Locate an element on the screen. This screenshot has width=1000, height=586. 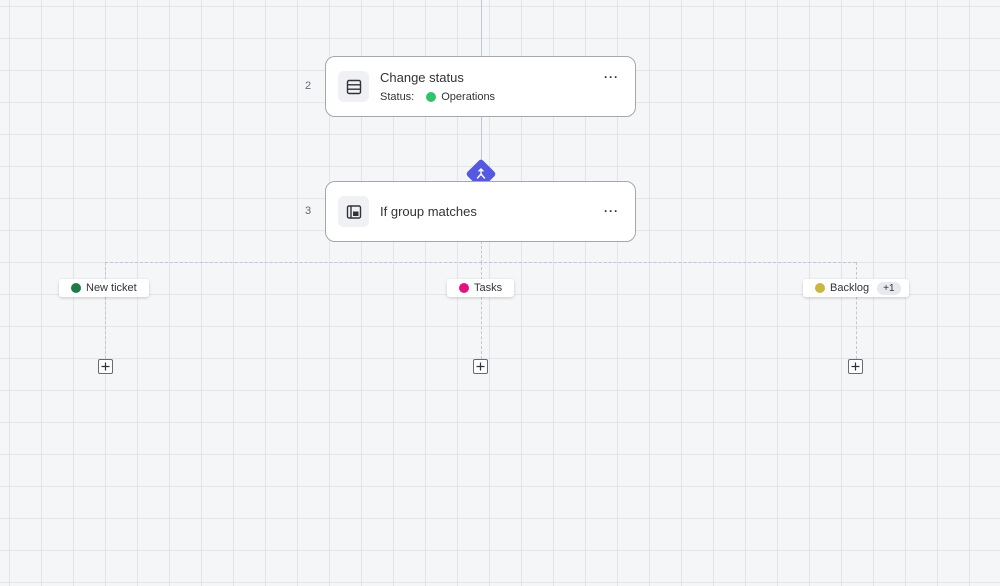
status-label: Status: is located at coordinates (397, 97).